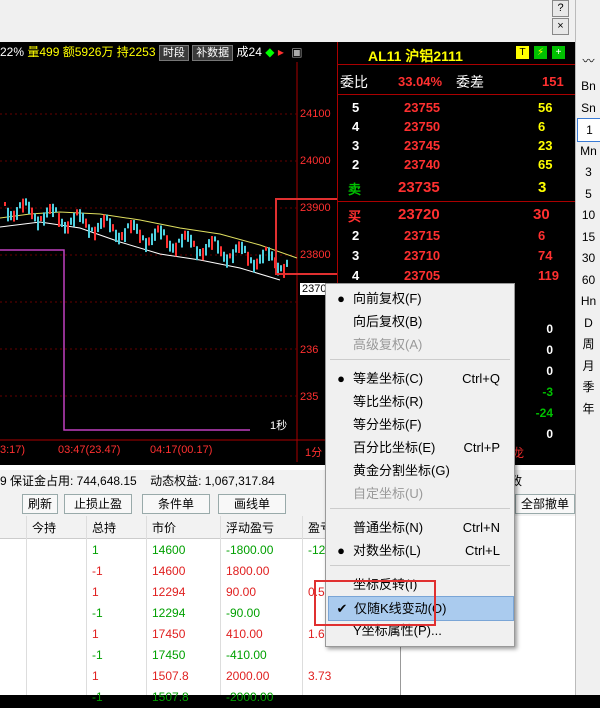 The height and width of the screenshot is (708, 600). What do you see at coordinates (588, 301) in the screenshot?
I see `period-10-button: Hn` at bounding box center [588, 301].